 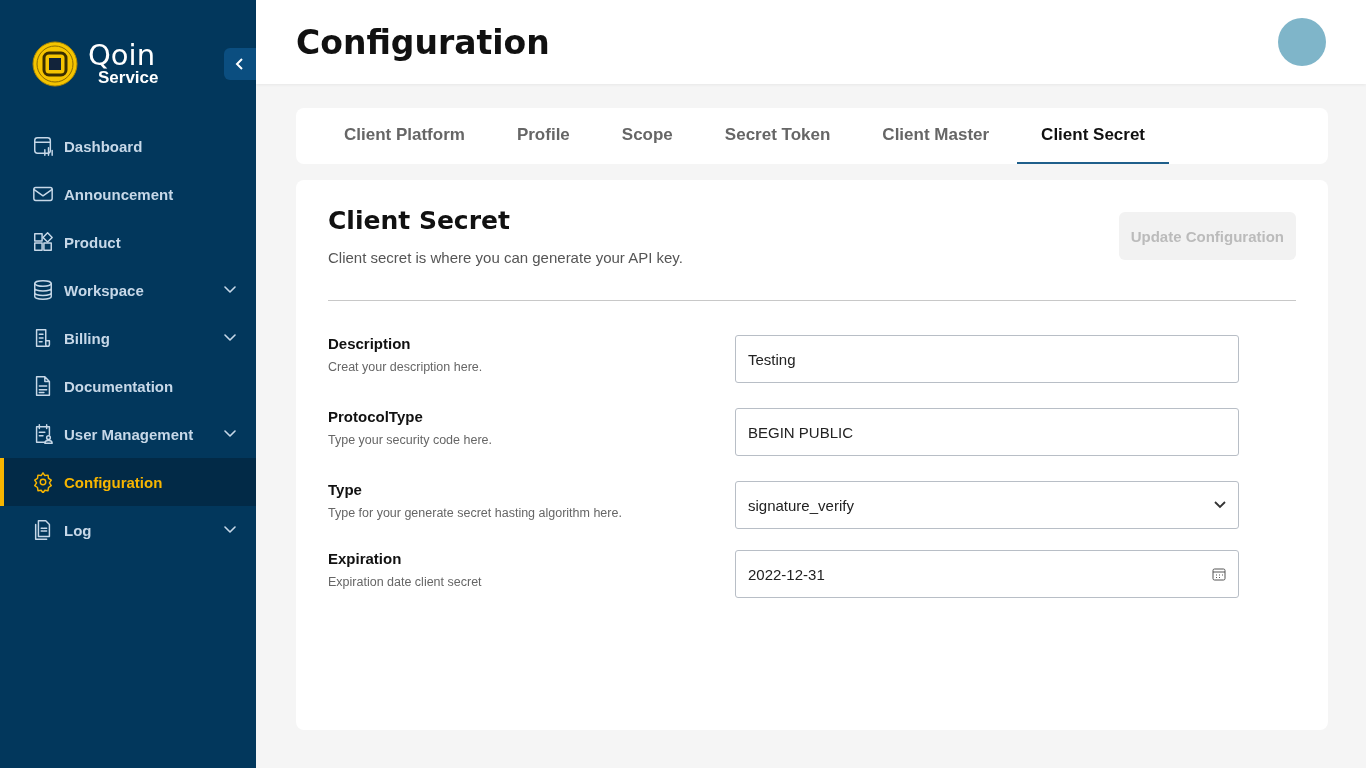 What do you see at coordinates (936, 136) in the screenshot?
I see `tab: Client Master` at bounding box center [936, 136].